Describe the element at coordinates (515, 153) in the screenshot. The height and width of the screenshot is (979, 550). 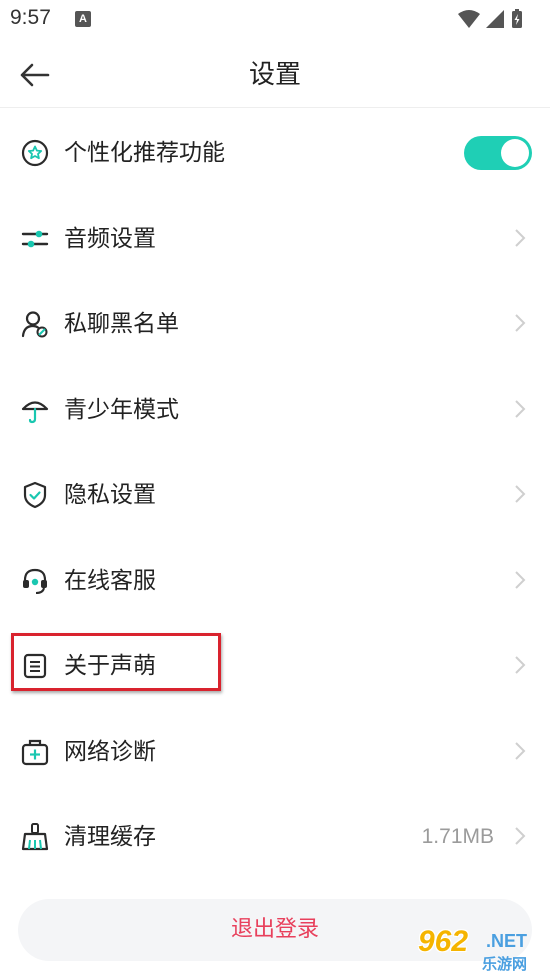
I see `toggle-knob` at that location.